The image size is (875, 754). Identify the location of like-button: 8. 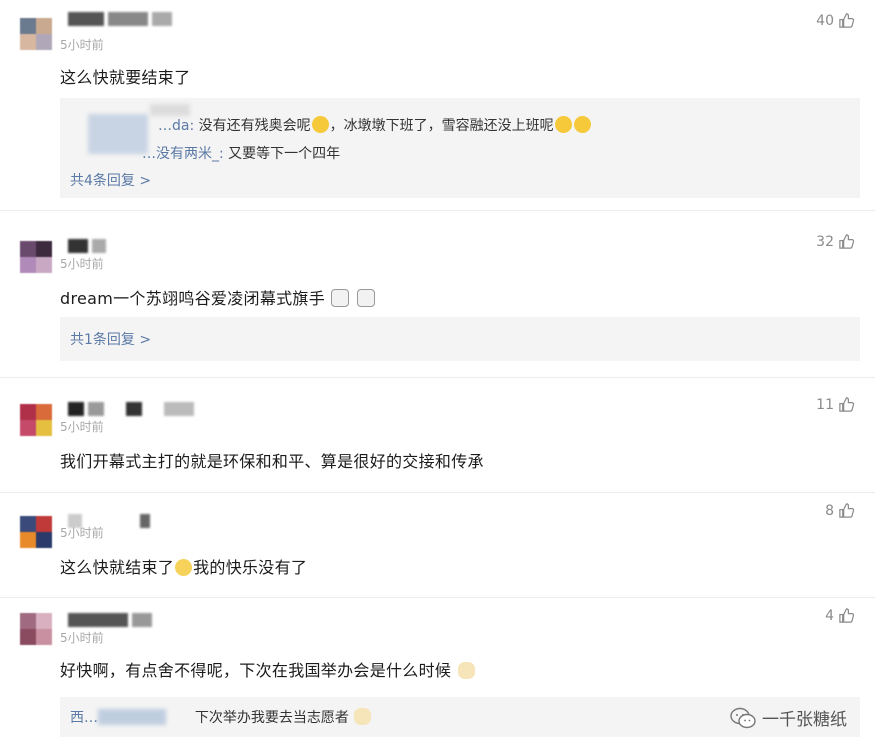
(840, 510).